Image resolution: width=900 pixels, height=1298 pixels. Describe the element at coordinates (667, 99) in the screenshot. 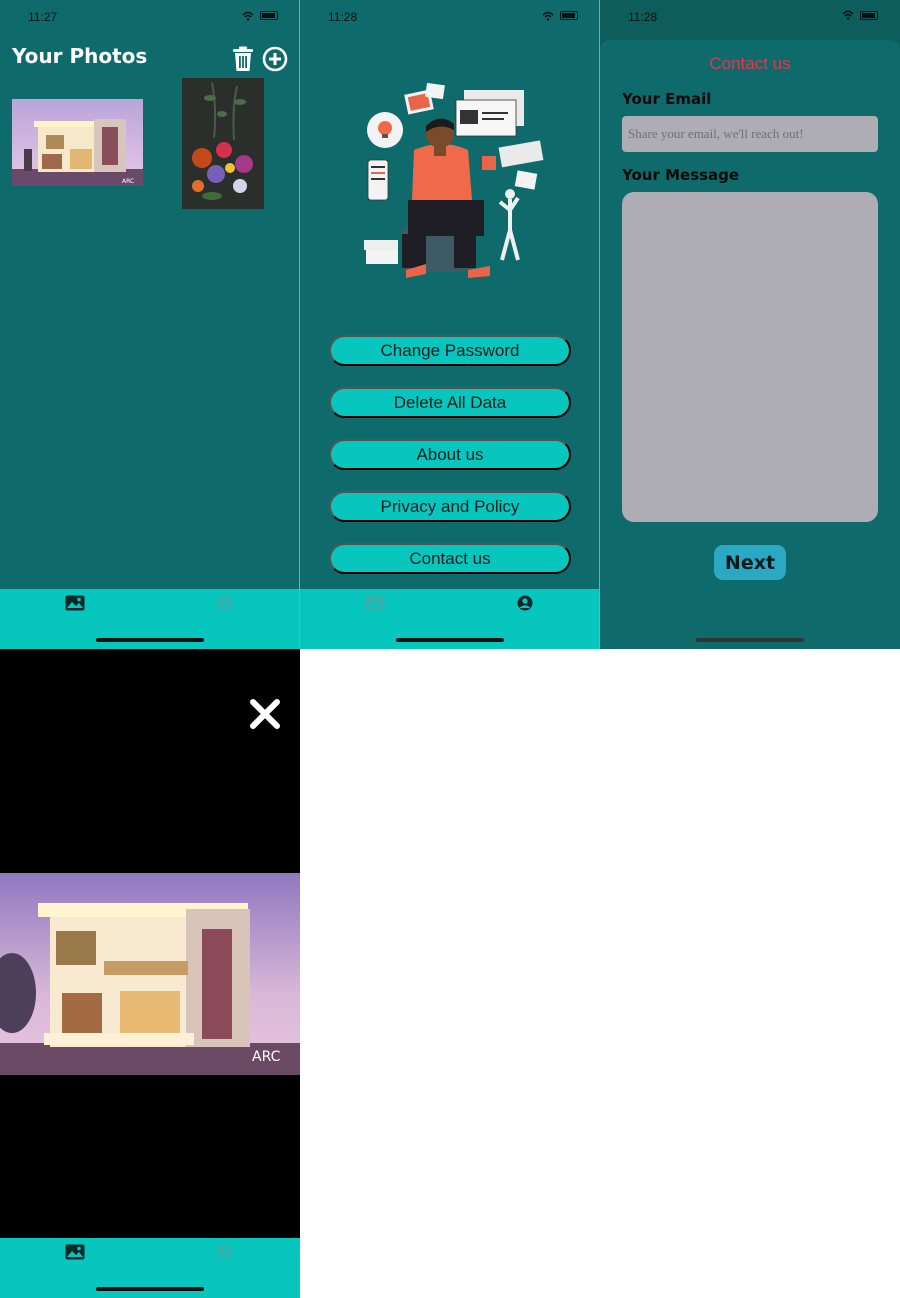

I see `email-label: Your Email` at that location.